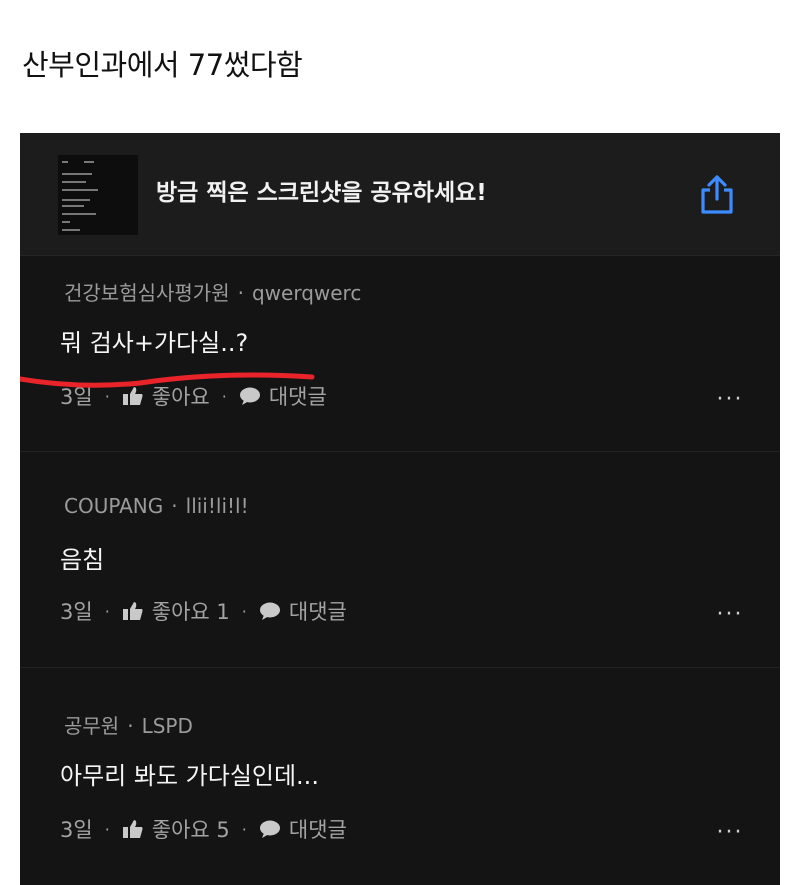 The height and width of the screenshot is (885, 800). What do you see at coordinates (167, 726) in the screenshot?
I see `comment-username: LSPD` at bounding box center [167, 726].